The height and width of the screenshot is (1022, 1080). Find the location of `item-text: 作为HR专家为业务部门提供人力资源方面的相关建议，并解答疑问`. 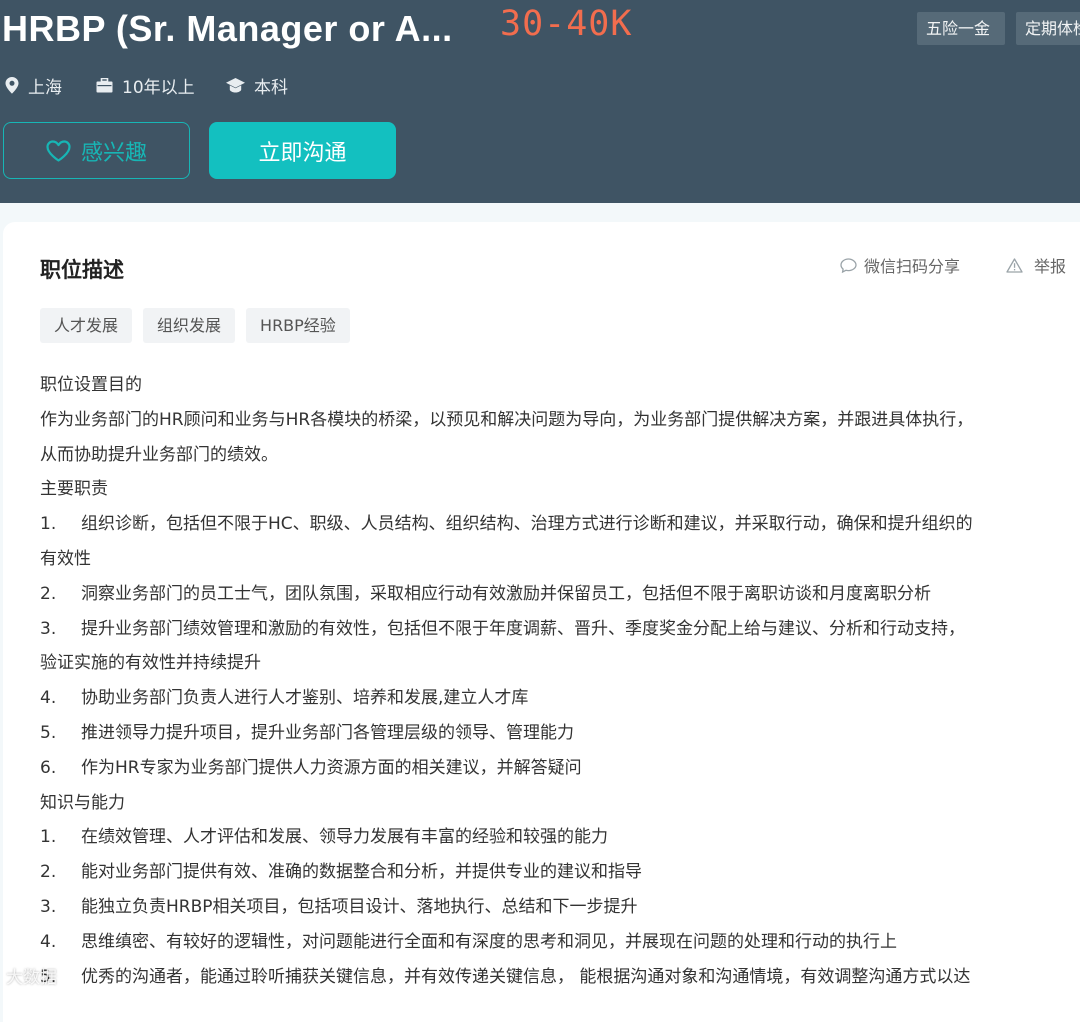

item-text: 作为HR专家为业务部门提供人力资源方面的相关建议，并解答疑问 is located at coordinates (331, 767).